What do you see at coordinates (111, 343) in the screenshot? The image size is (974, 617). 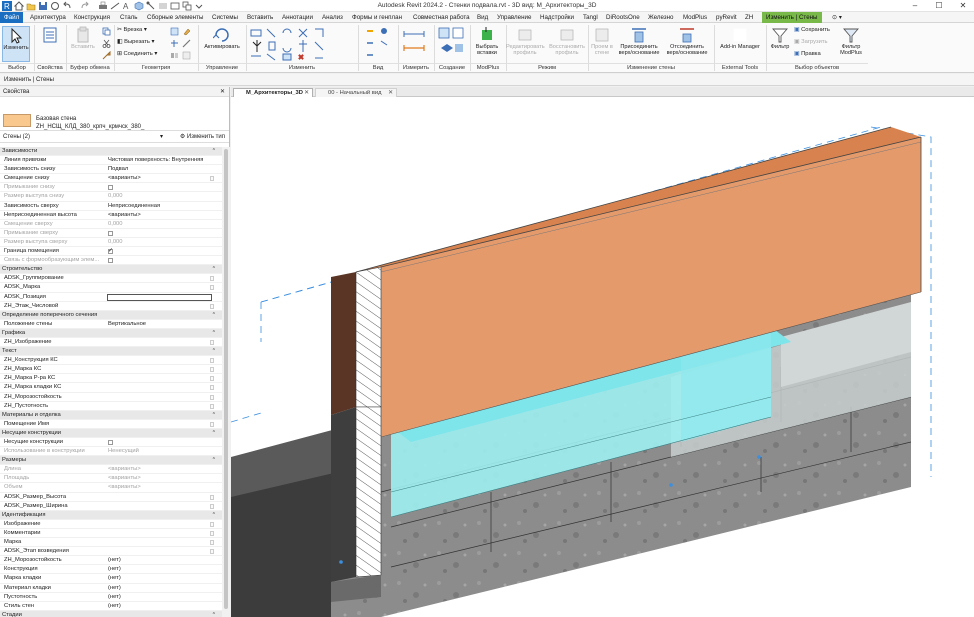 I see `property-row: ZH_Изображение` at bounding box center [111, 343].